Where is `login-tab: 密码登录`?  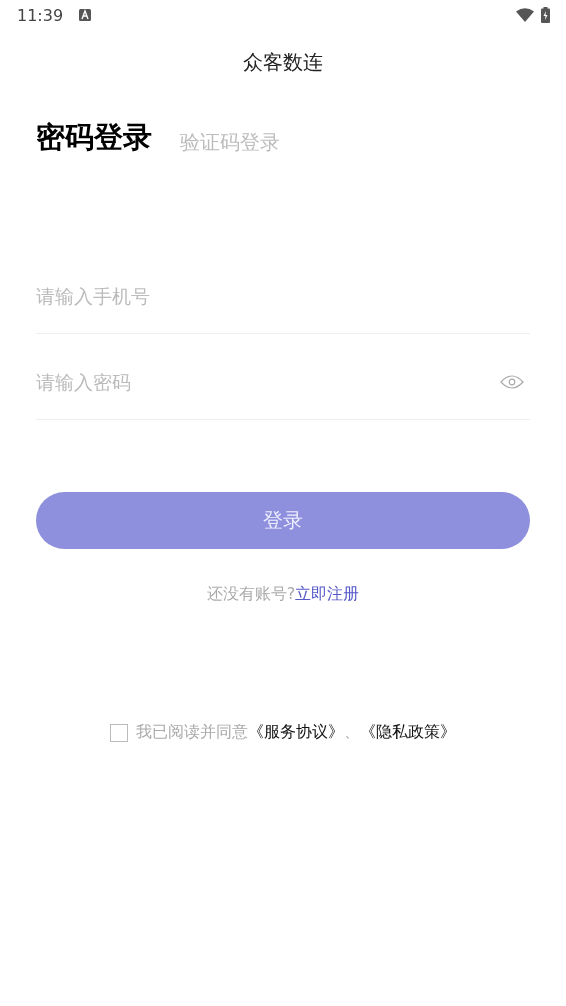 login-tab: 密码登录 is located at coordinates (94, 138).